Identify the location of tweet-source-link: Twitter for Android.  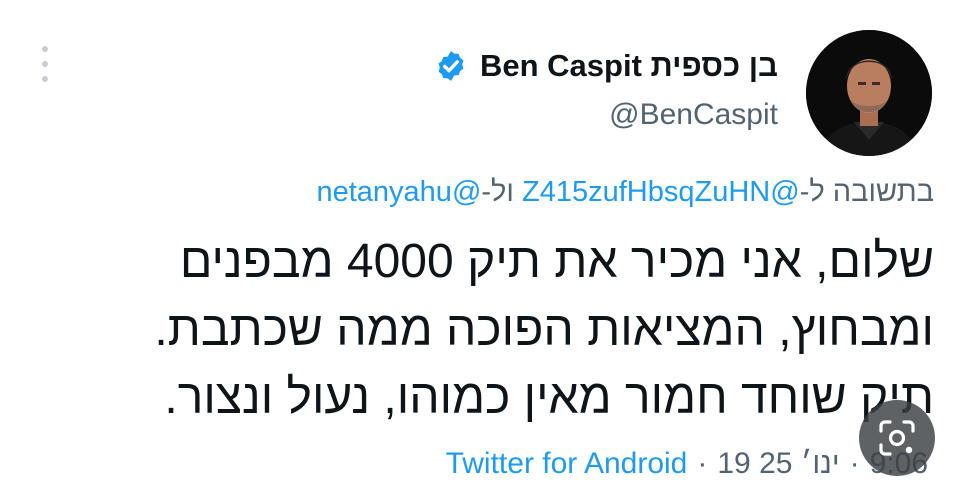
(567, 464).